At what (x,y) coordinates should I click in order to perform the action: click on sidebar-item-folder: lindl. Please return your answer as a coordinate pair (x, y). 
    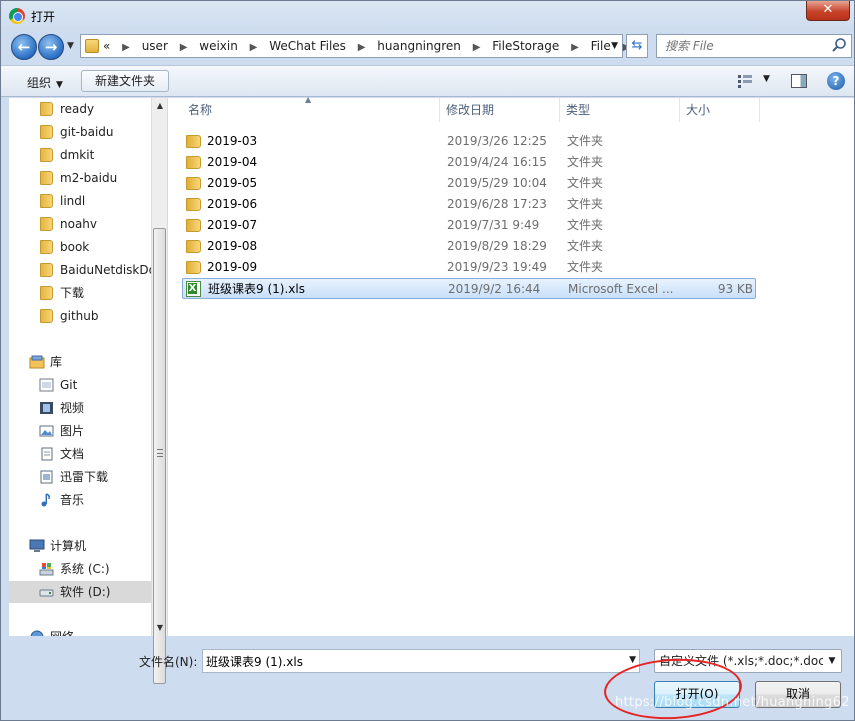
    Looking at the image, I should click on (80, 201).